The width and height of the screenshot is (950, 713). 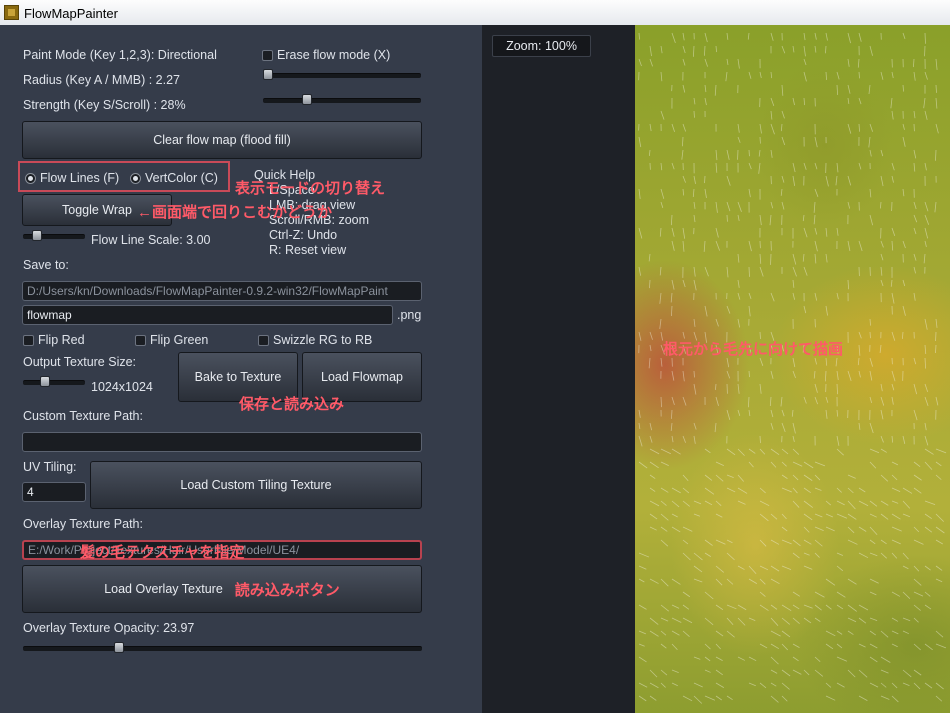 I want to click on flow-lines-radio: Flow Lines (F), so click(x=72, y=178).